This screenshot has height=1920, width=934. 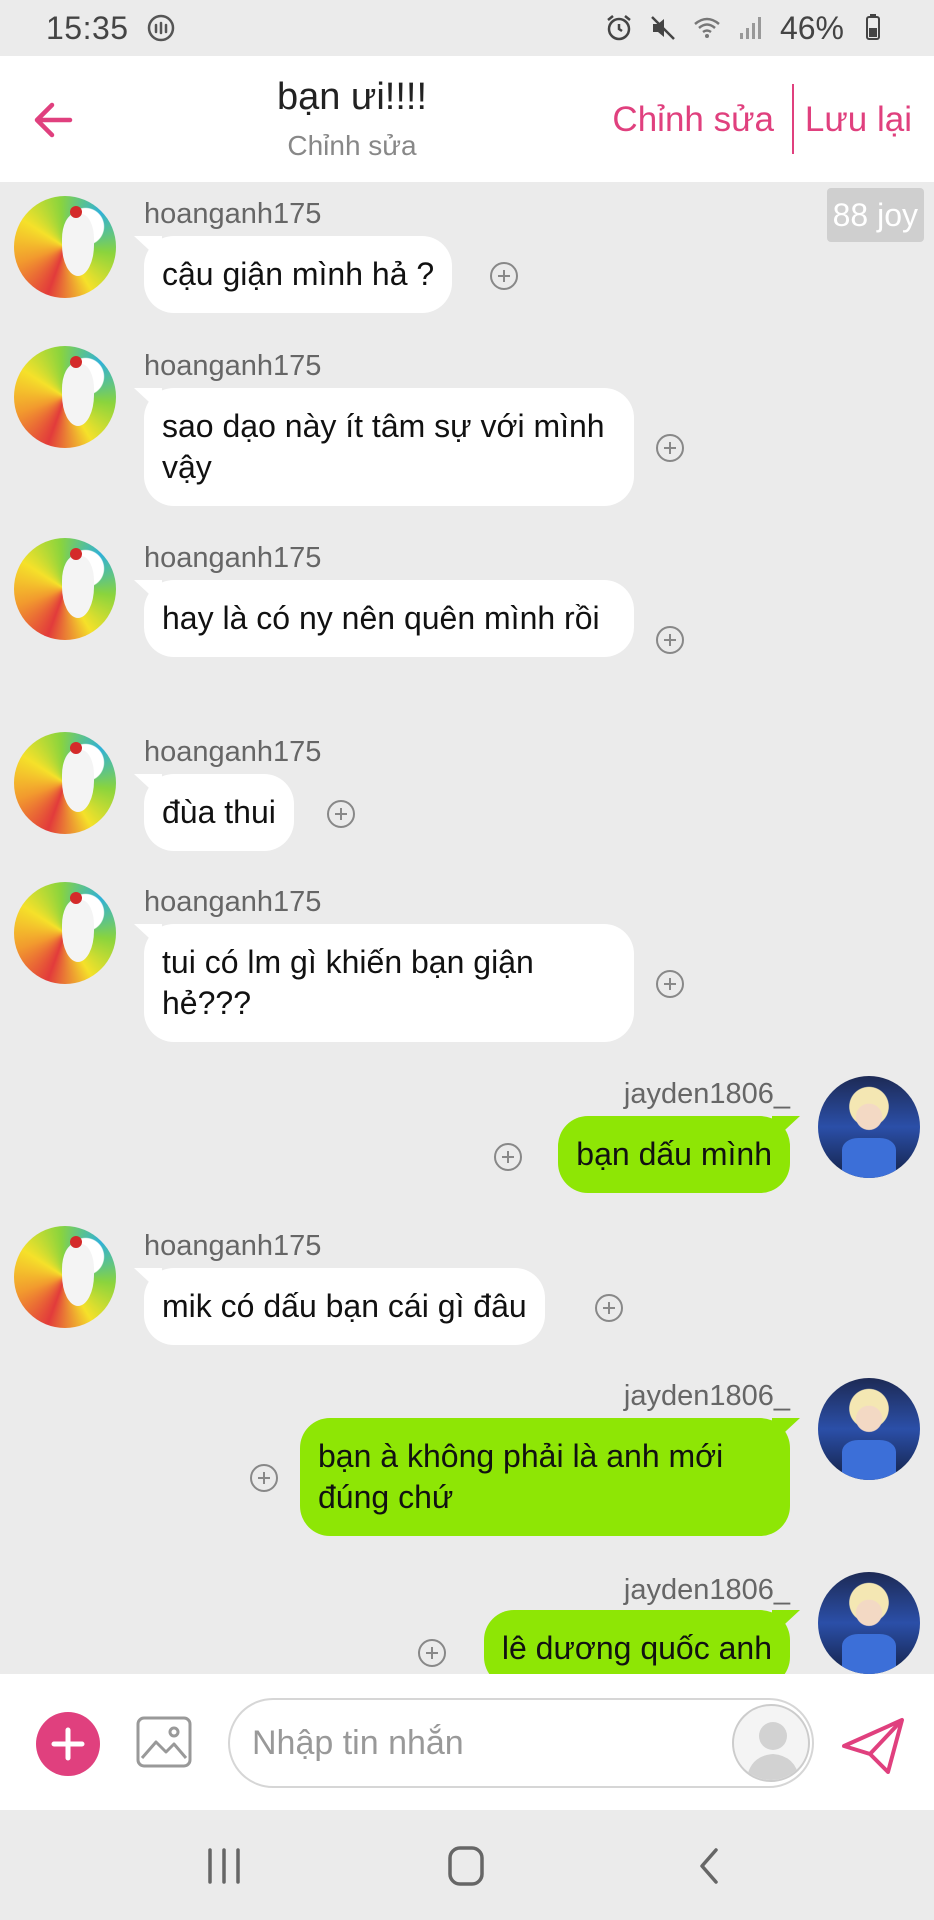 I want to click on home-icon, so click(x=466, y=1866).